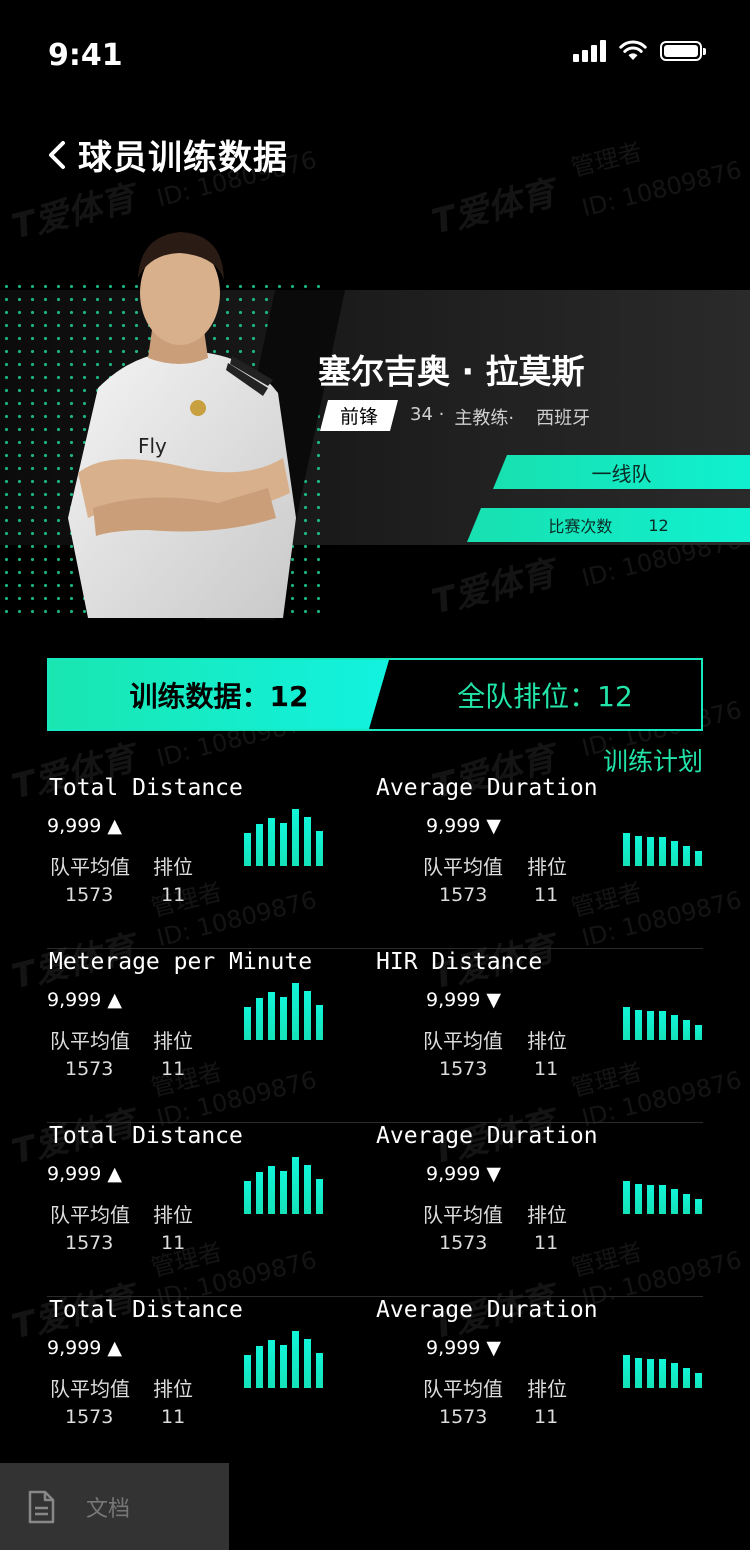 The image size is (750, 1550). What do you see at coordinates (183, 158) in the screenshot?
I see `page-title: 球员训练数据` at bounding box center [183, 158].